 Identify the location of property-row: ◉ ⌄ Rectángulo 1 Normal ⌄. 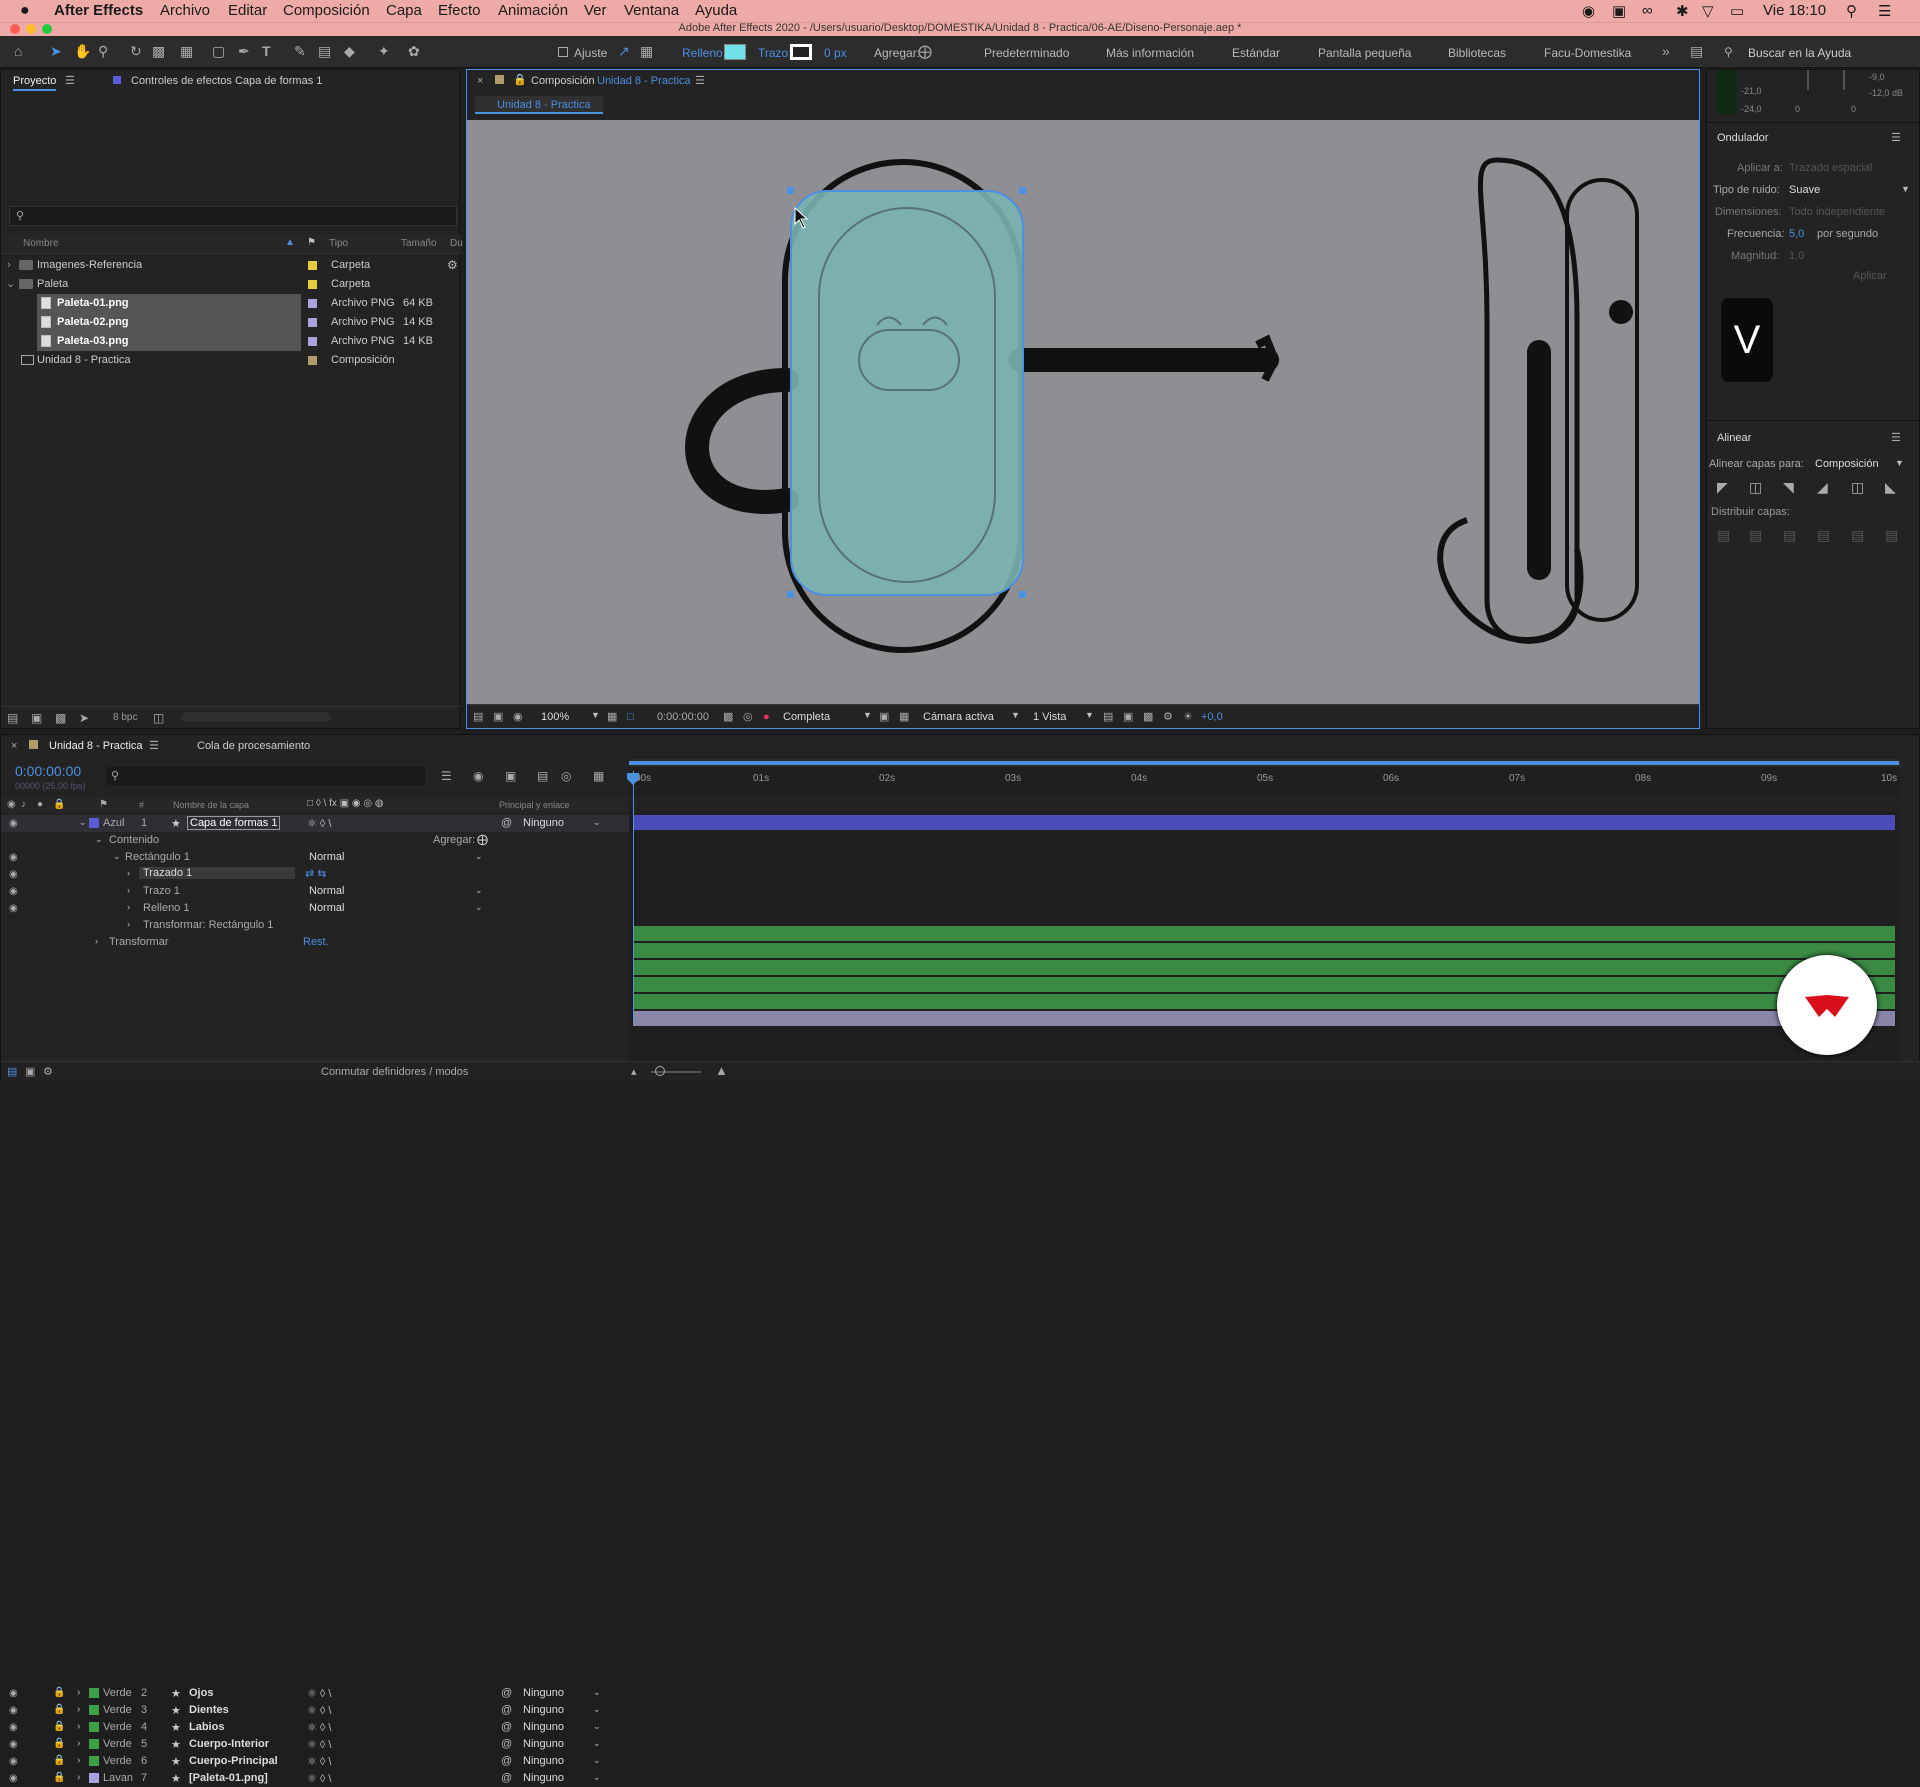
(315, 857).